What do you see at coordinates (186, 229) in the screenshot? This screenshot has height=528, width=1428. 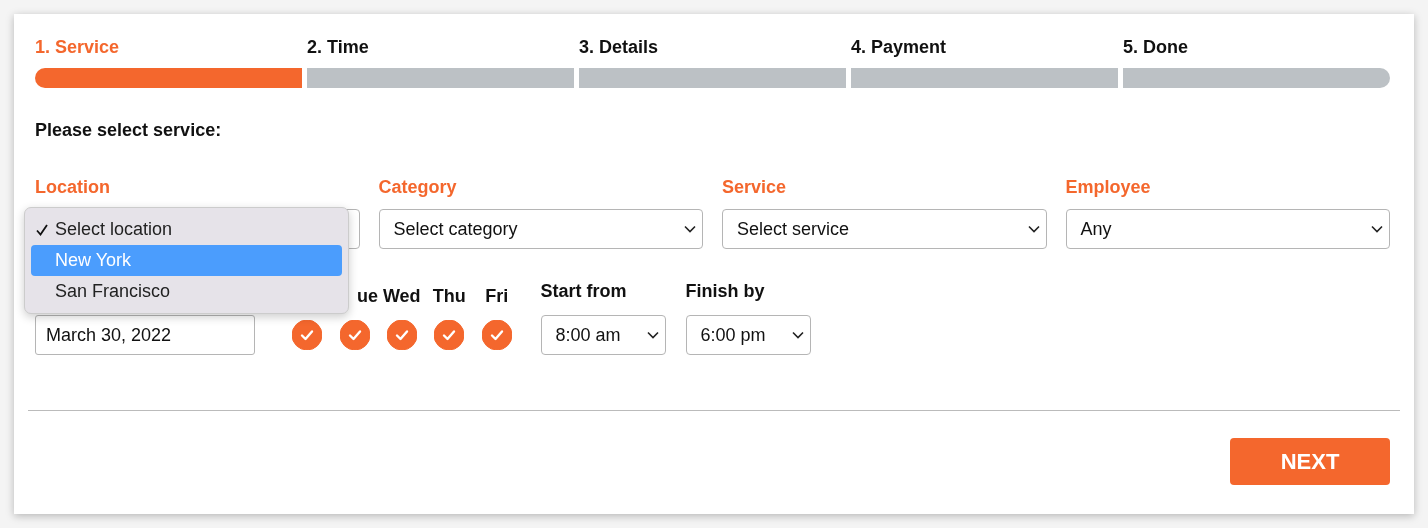 I see `menu-option: Select location` at bounding box center [186, 229].